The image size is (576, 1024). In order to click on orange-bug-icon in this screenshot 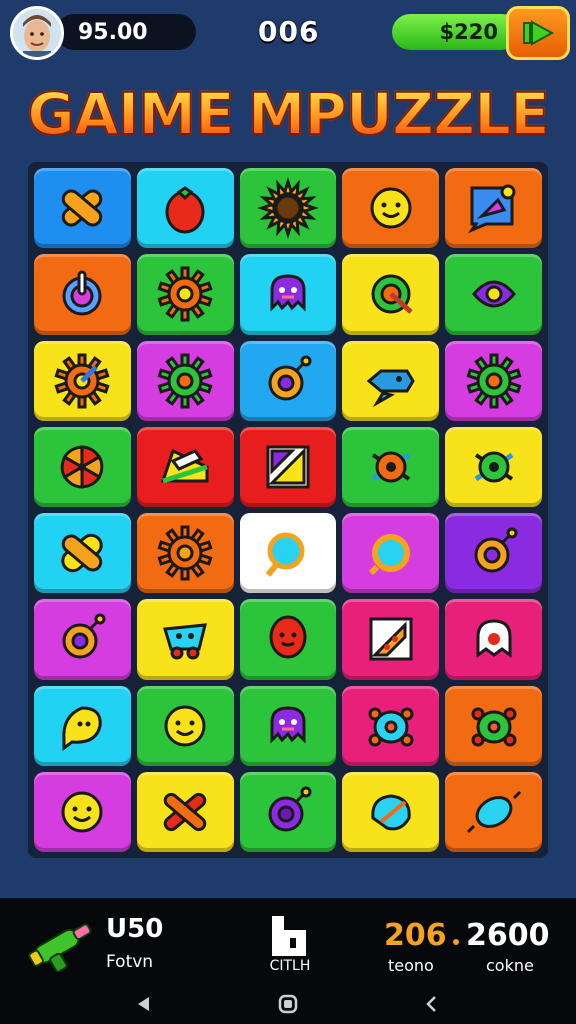, I will do `click(391, 467)`.